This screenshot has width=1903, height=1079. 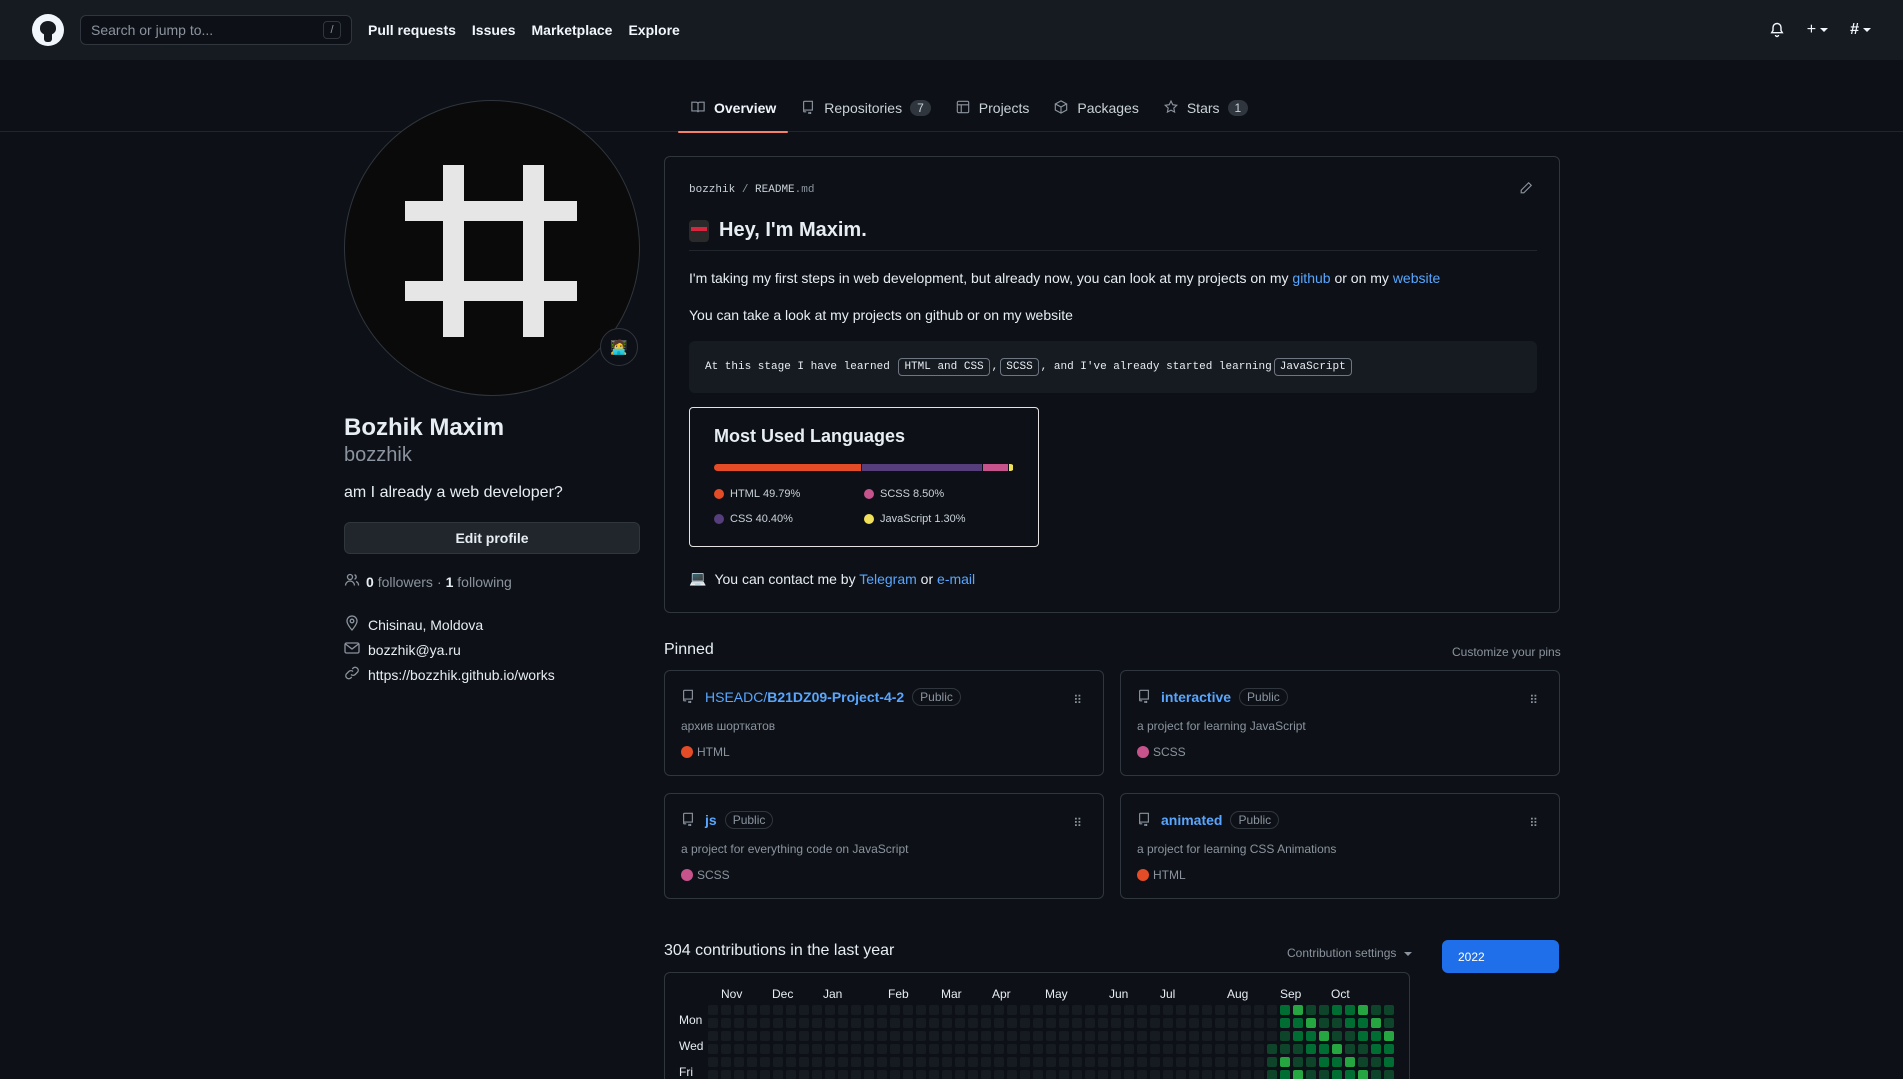 What do you see at coordinates (1311, 278) in the screenshot?
I see `github-link: github` at bounding box center [1311, 278].